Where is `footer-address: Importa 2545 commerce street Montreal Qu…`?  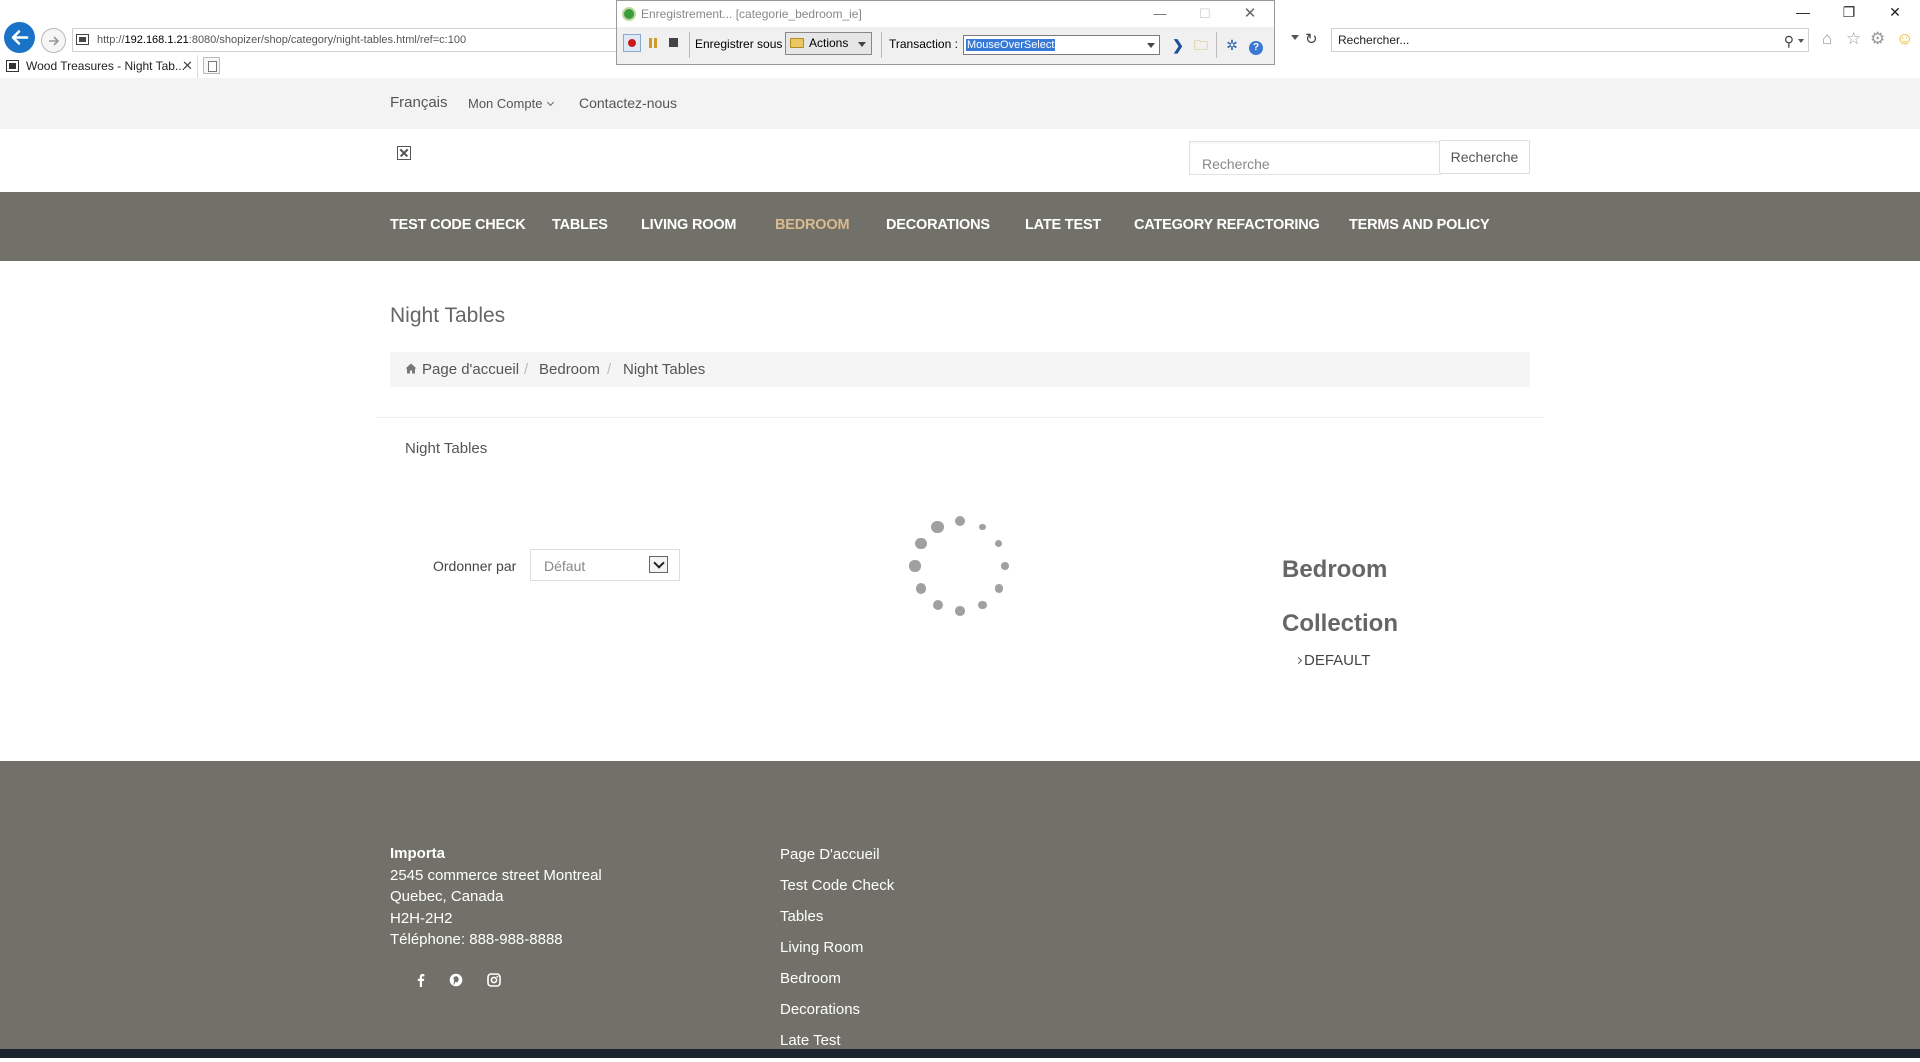 footer-address: Importa 2545 commerce street Montreal Qu… is located at coordinates (496, 897).